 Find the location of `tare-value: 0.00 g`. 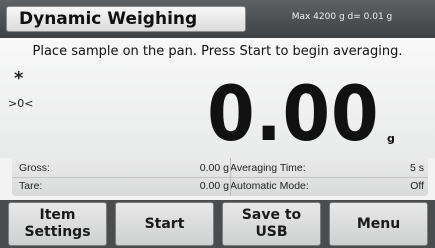

tare-value: 0.00 g is located at coordinates (214, 186).